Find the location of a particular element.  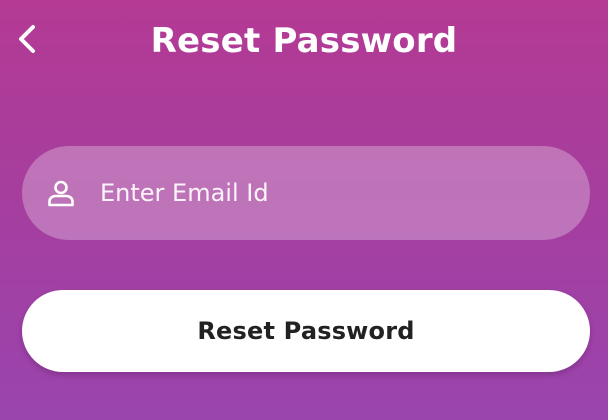

user-icon is located at coordinates (61, 193).